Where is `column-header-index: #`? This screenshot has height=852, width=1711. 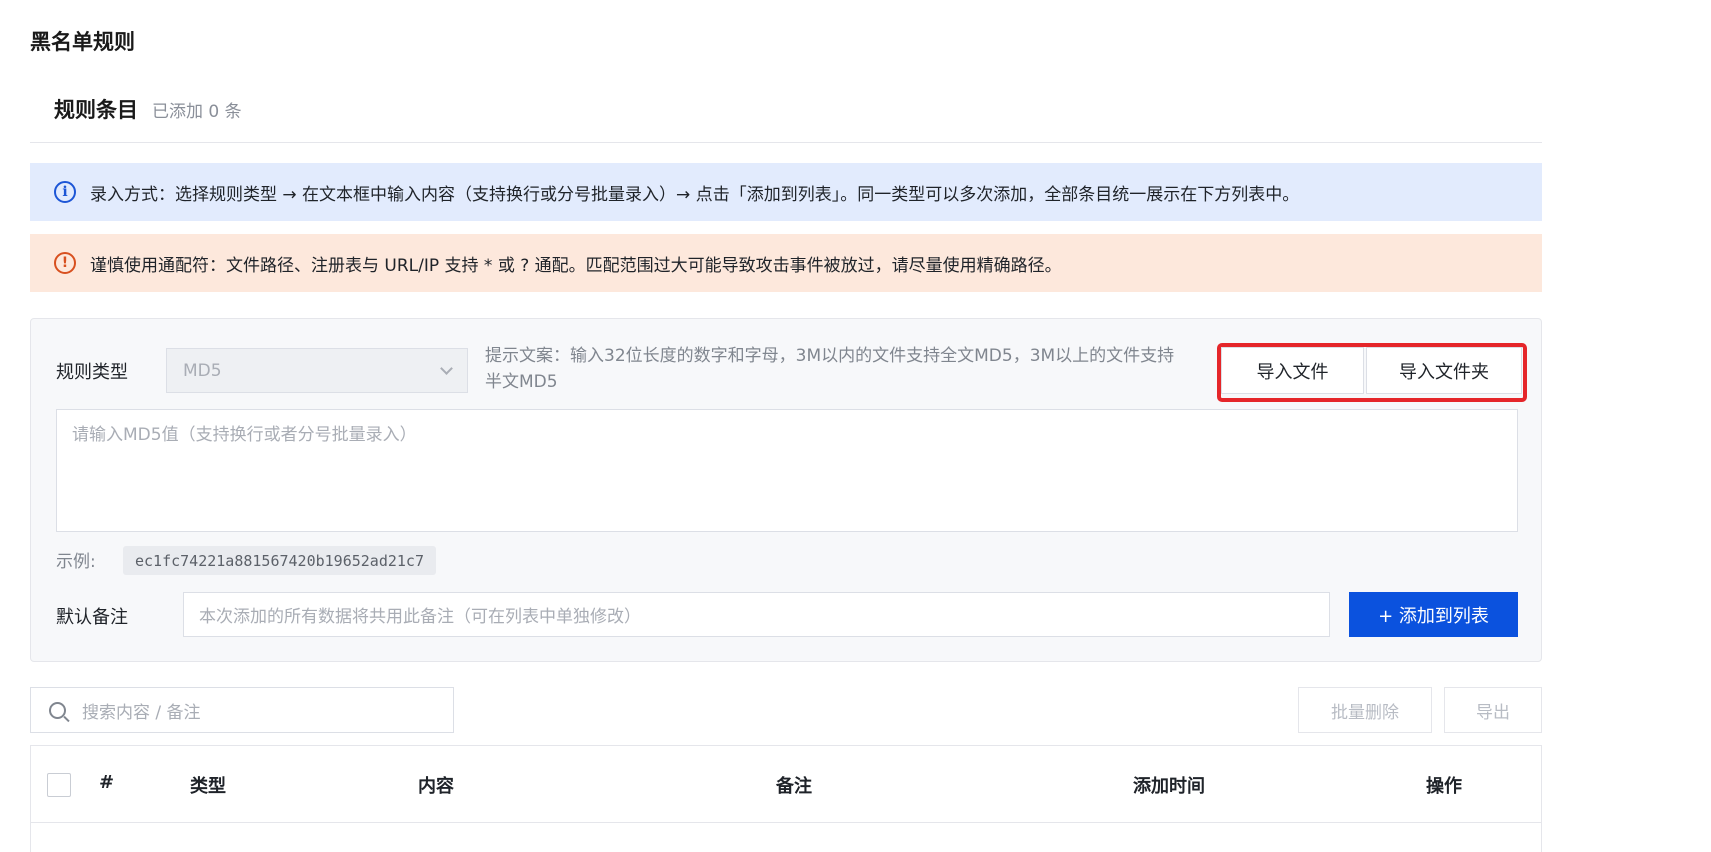
column-header-index: # is located at coordinates (107, 782).